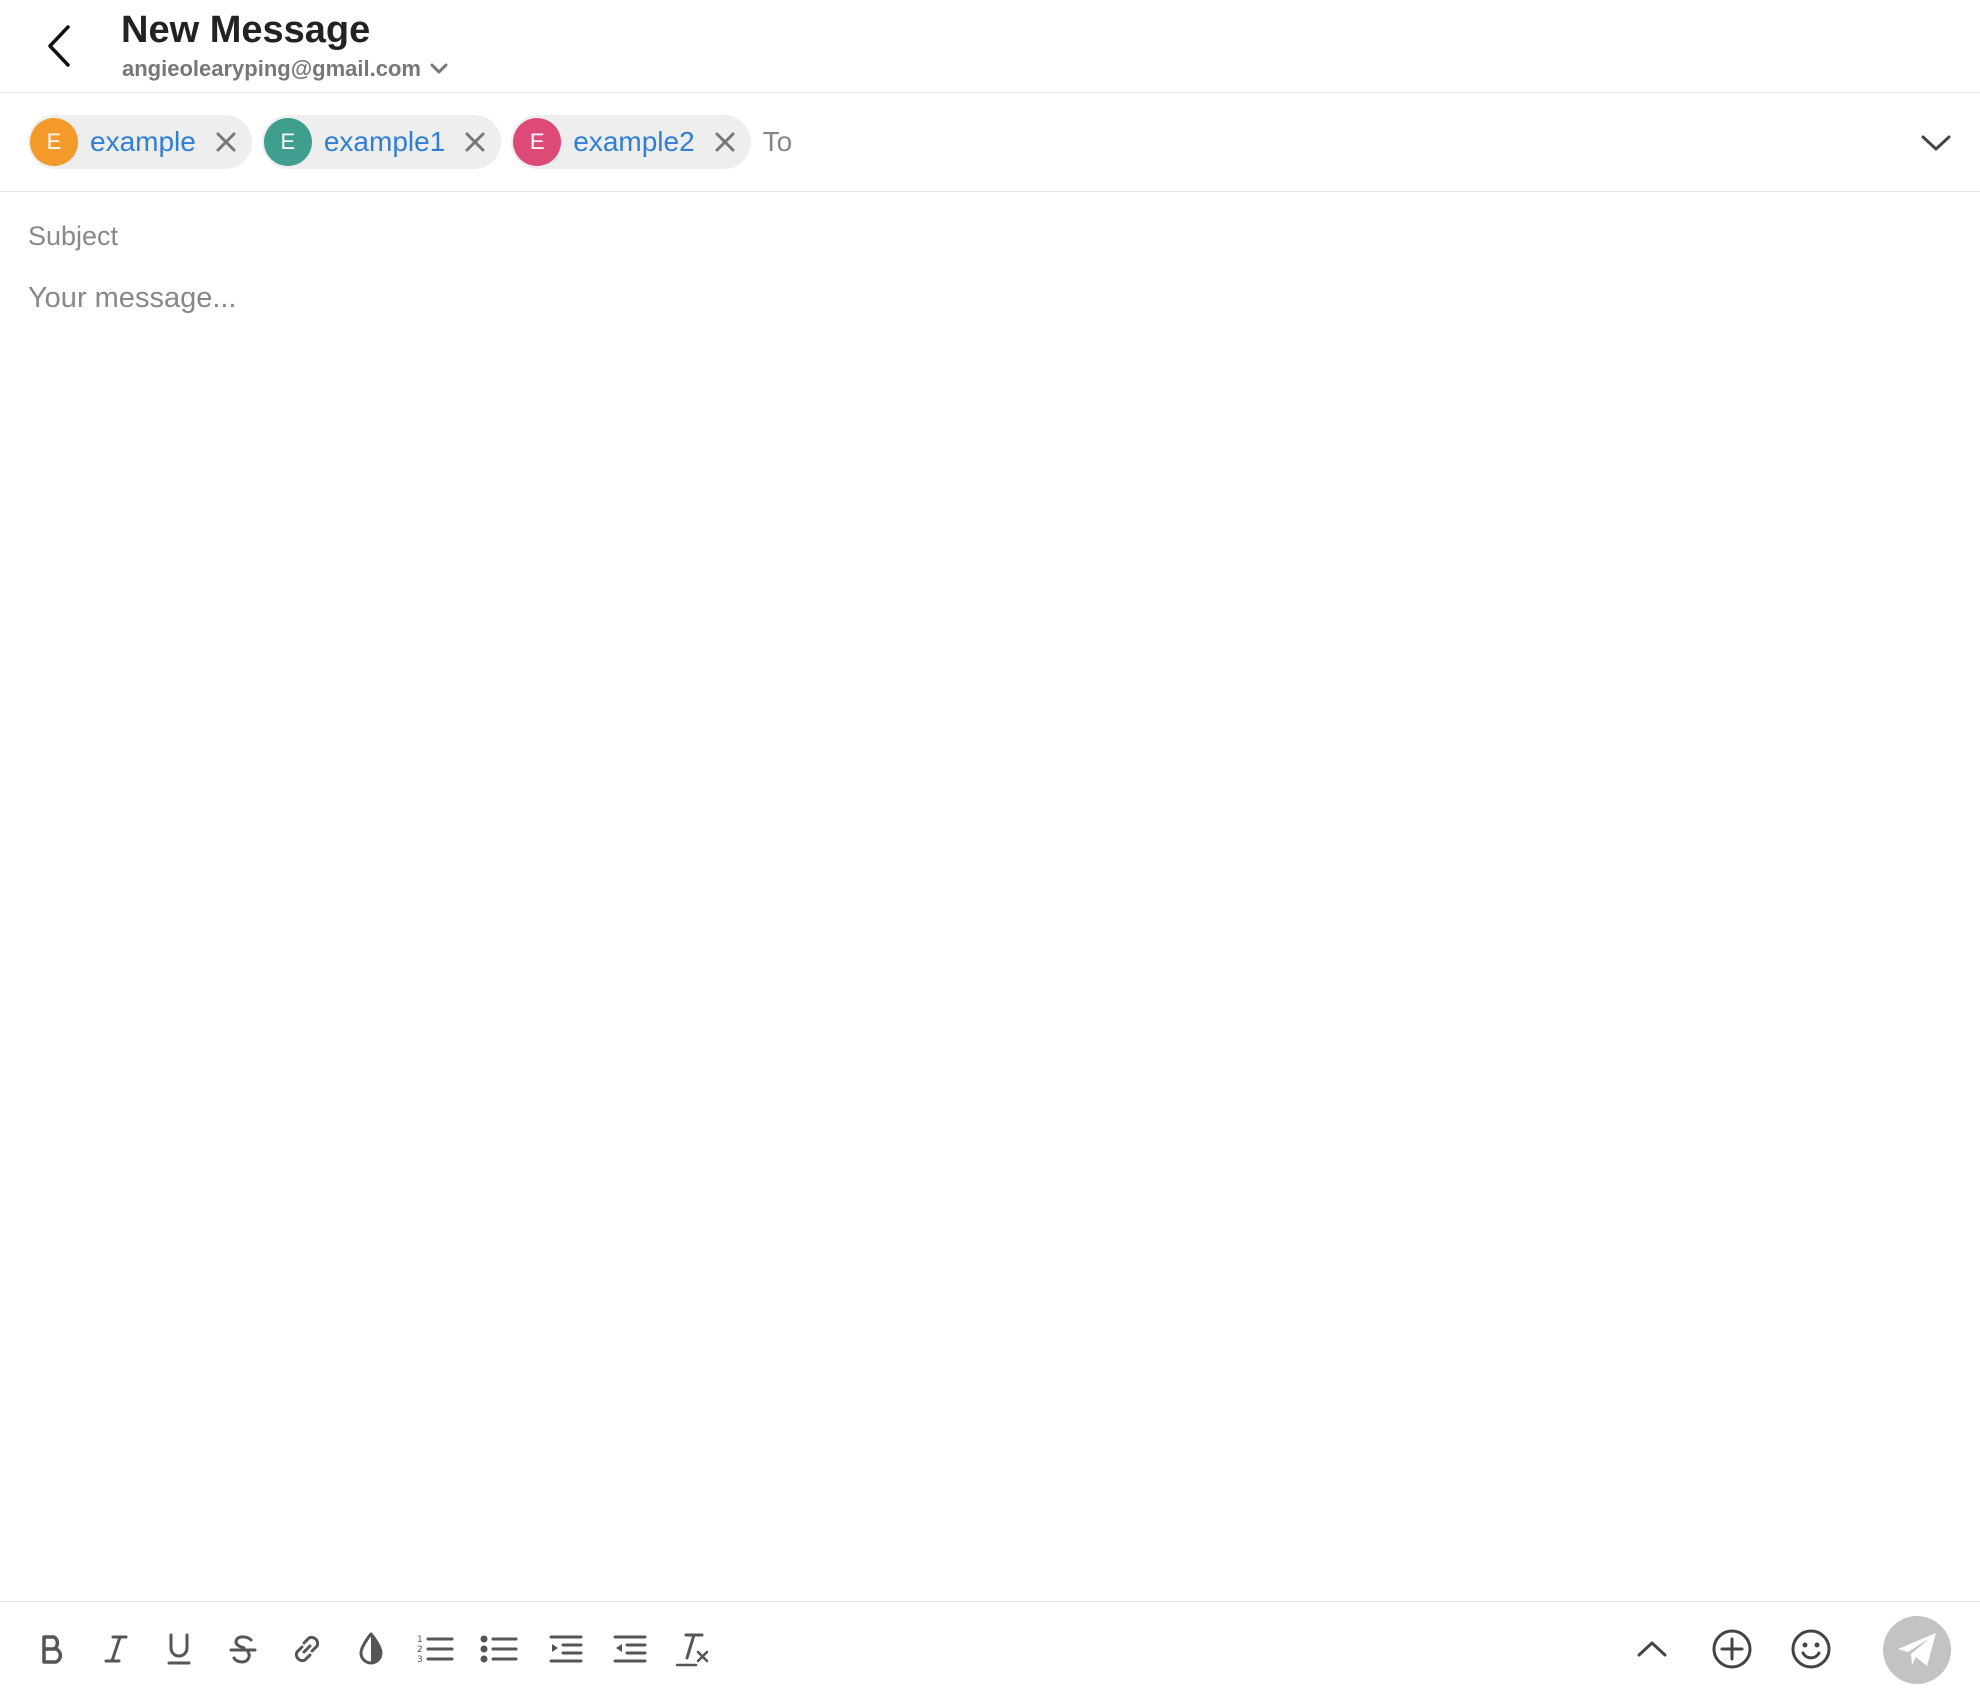  I want to click on chevron-left-icon, so click(59, 46).